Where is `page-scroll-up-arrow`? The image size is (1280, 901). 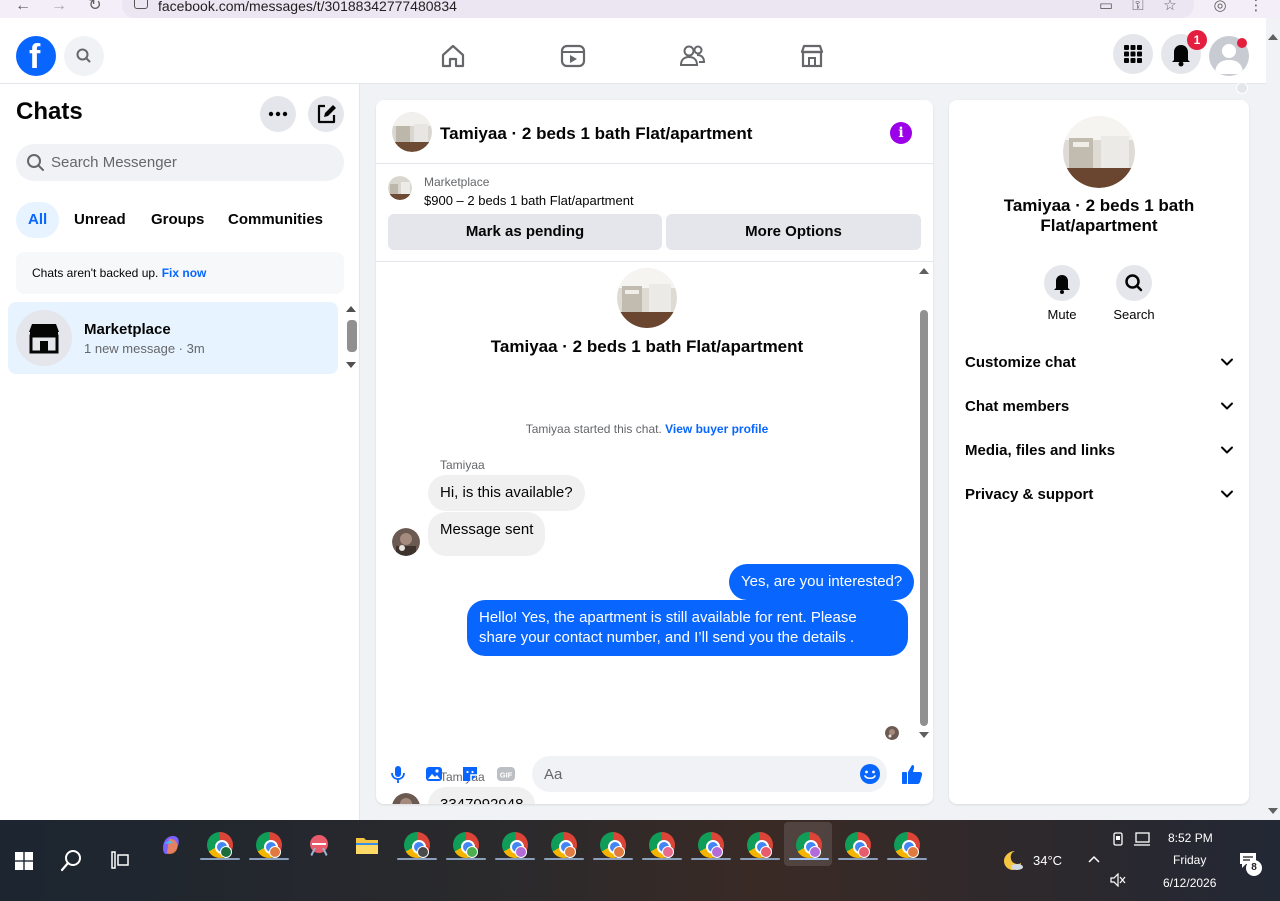 page-scroll-up-arrow is located at coordinates (1273, 37).